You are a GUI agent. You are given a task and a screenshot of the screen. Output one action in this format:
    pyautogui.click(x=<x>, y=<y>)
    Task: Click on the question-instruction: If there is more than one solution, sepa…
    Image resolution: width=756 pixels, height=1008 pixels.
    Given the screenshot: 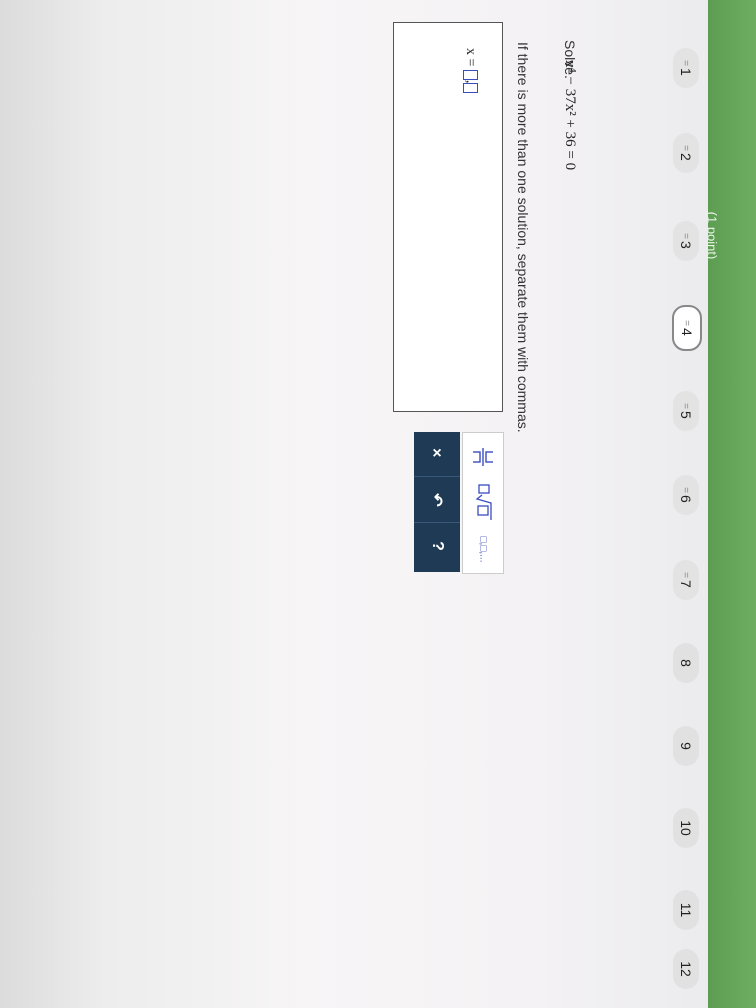 What is the action you would take?
    pyautogui.click(x=523, y=237)
    